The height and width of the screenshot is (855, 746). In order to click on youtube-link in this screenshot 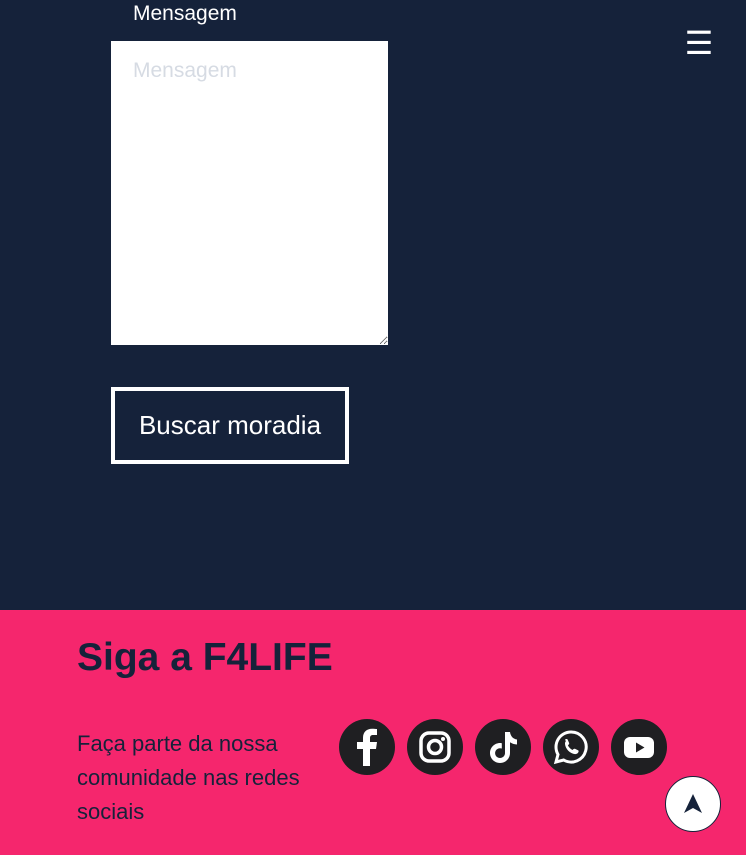, I will do `click(639, 747)`.